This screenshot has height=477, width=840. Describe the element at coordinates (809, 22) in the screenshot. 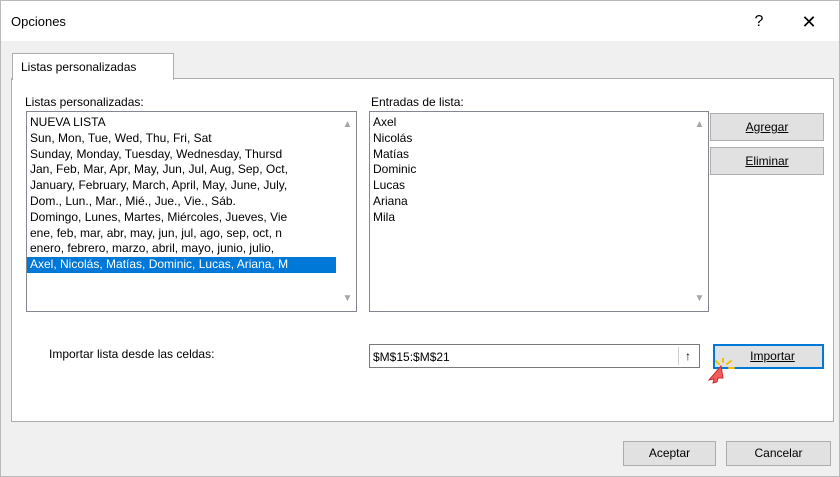

I see `close-button: ✕` at that location.